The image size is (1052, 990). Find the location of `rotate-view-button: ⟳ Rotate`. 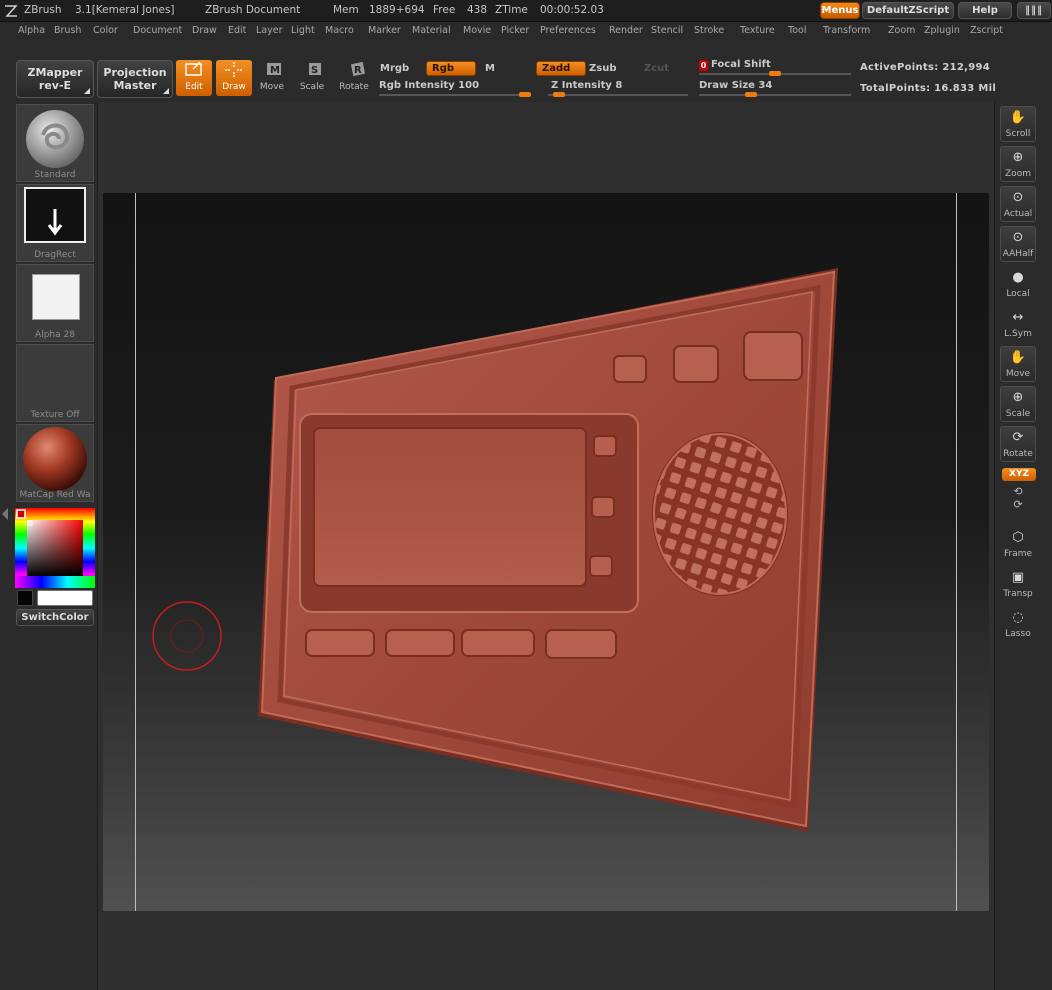

rotate-view-button: ⟳ Rotate is located at coordinates (1018, 444).